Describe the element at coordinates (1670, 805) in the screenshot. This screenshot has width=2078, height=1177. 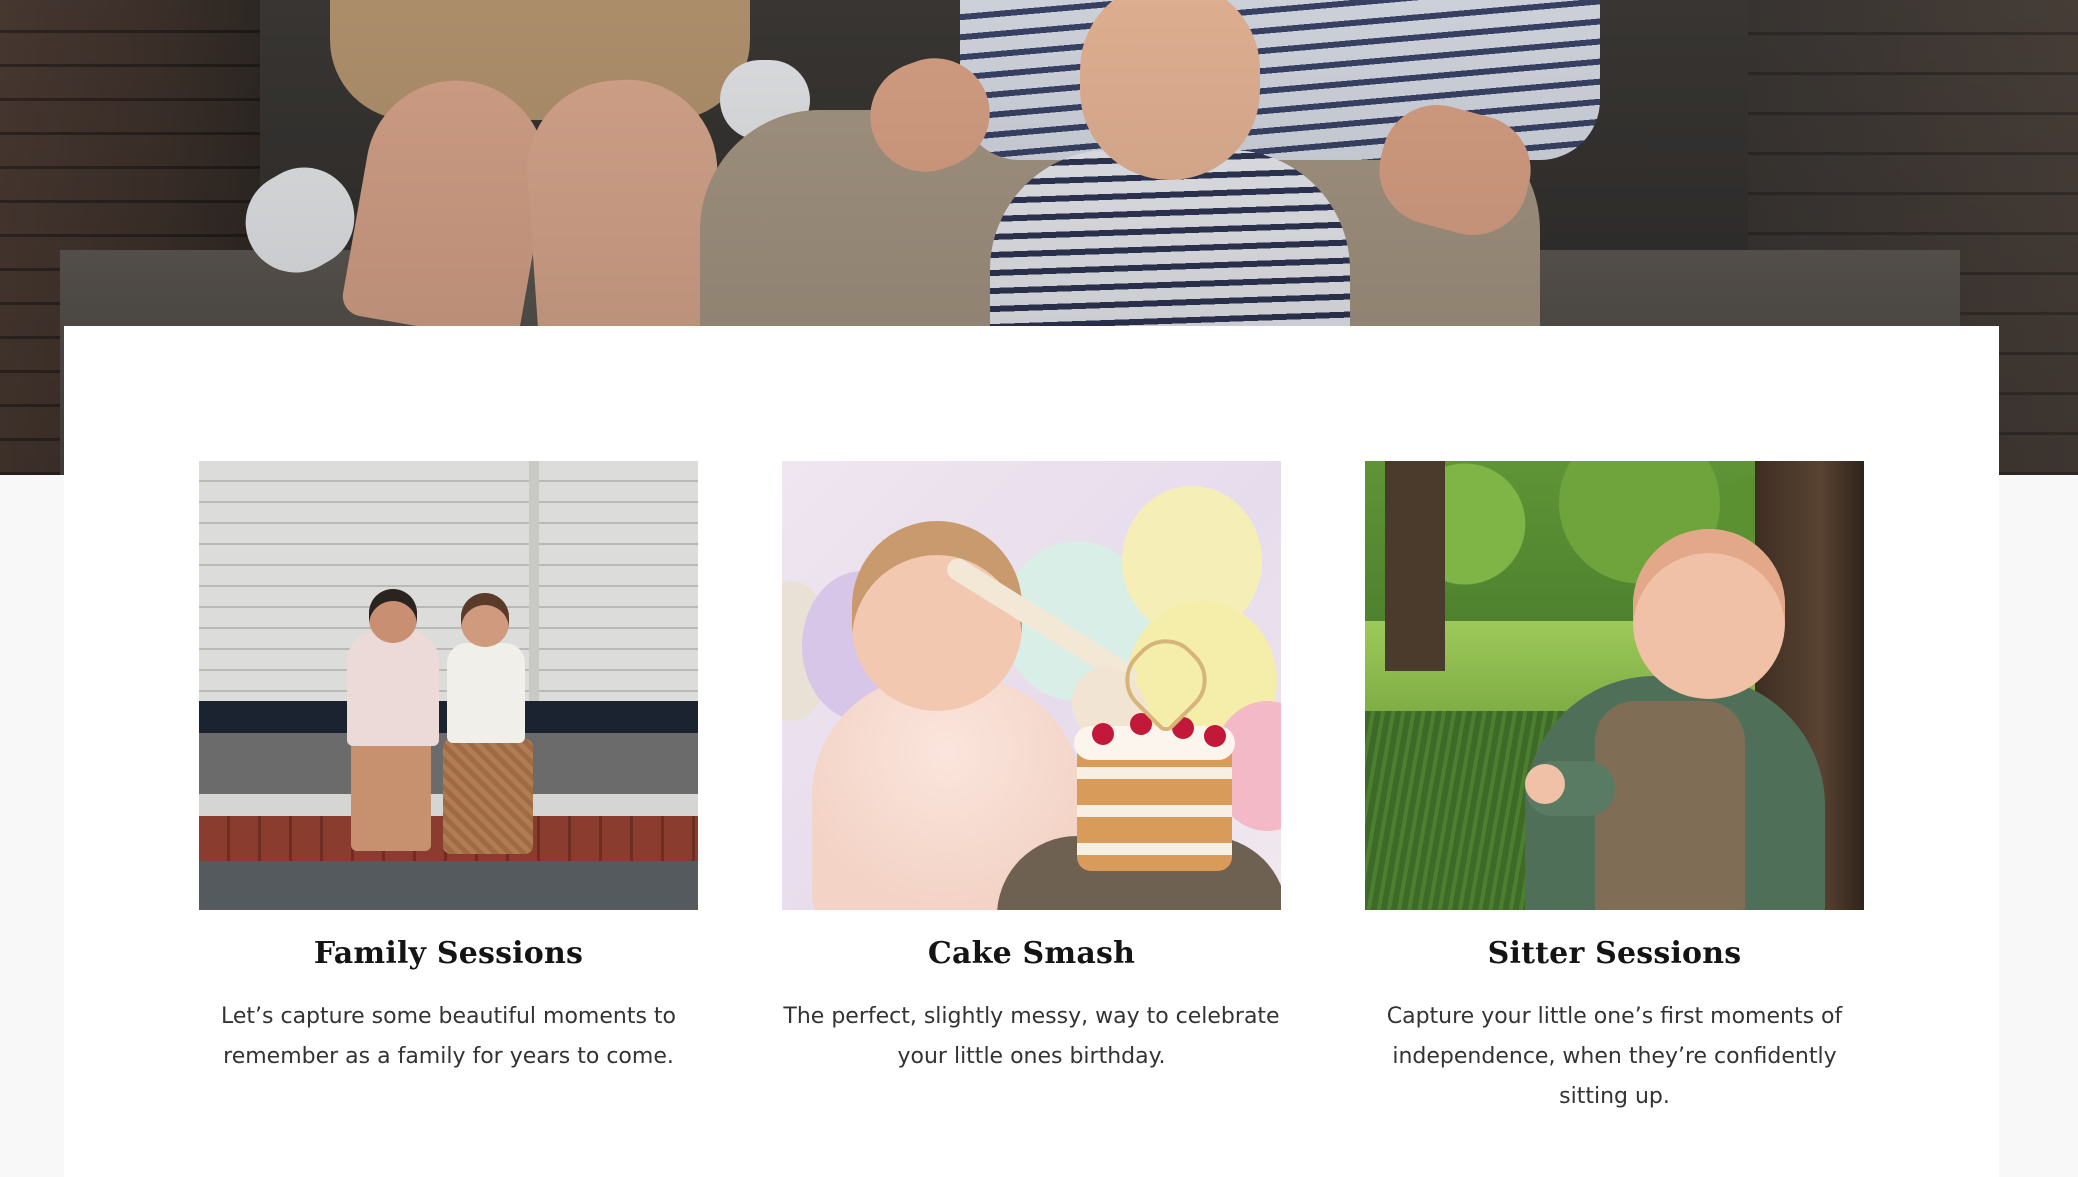
I see `baby-overalls` at that location.